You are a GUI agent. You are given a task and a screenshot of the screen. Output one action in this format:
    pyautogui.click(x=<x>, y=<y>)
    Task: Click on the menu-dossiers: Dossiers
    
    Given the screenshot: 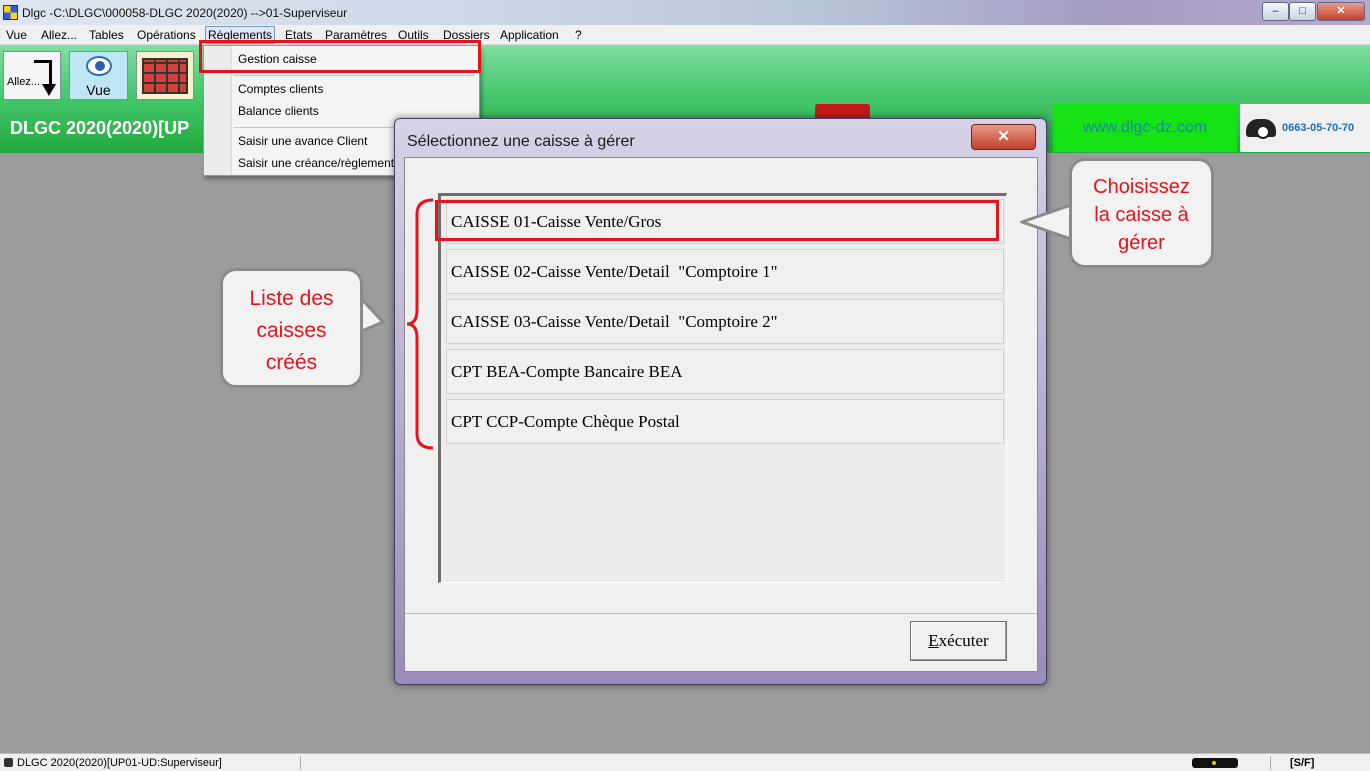 What is the action you would take?
    pyautogui.click(x=466, y=35)
    